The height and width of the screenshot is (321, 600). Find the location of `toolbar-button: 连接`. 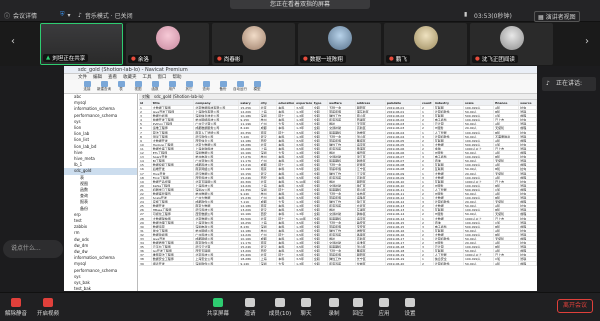

toolbar-button: 连接 is located at coordinates (87, 86).